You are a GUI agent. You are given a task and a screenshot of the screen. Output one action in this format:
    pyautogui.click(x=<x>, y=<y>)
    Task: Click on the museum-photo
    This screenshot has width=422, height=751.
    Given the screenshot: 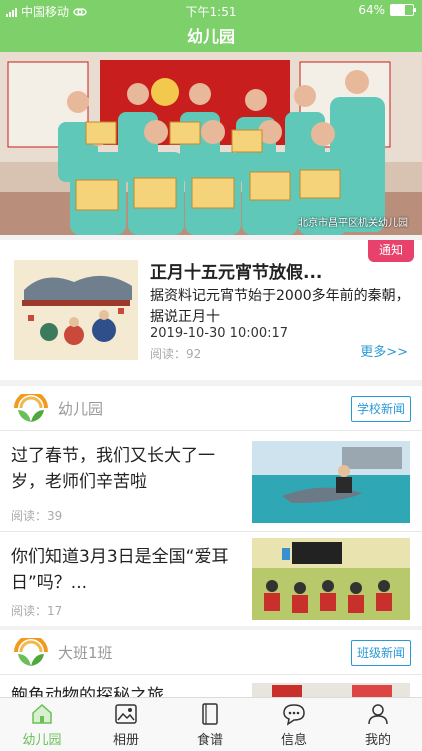 What is the action you would take?
    pyautogui.click(x=331, y=690)
    